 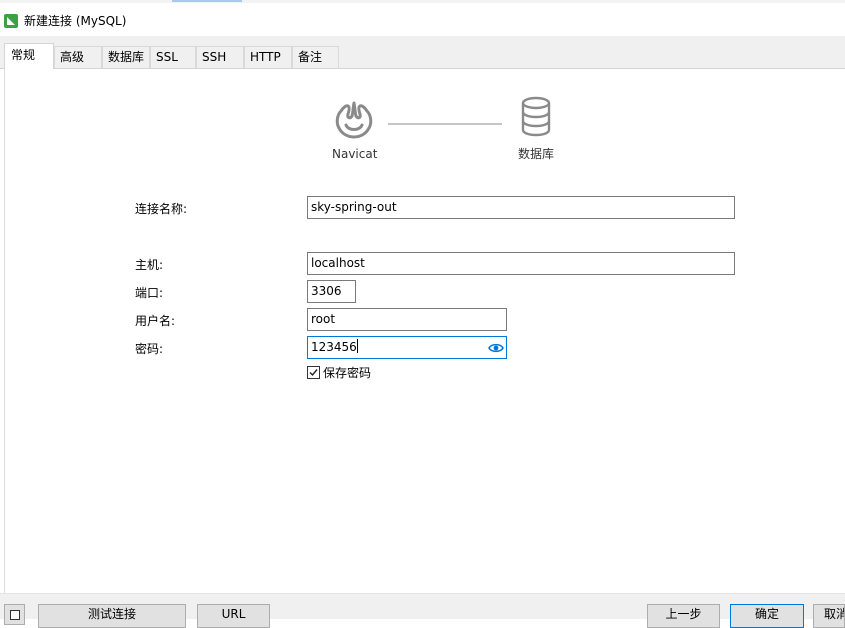 What do you see at coordinates (78, 57) in the screenshot?
I see `tab-advanced: 高级` at bounding box center [78, 57].